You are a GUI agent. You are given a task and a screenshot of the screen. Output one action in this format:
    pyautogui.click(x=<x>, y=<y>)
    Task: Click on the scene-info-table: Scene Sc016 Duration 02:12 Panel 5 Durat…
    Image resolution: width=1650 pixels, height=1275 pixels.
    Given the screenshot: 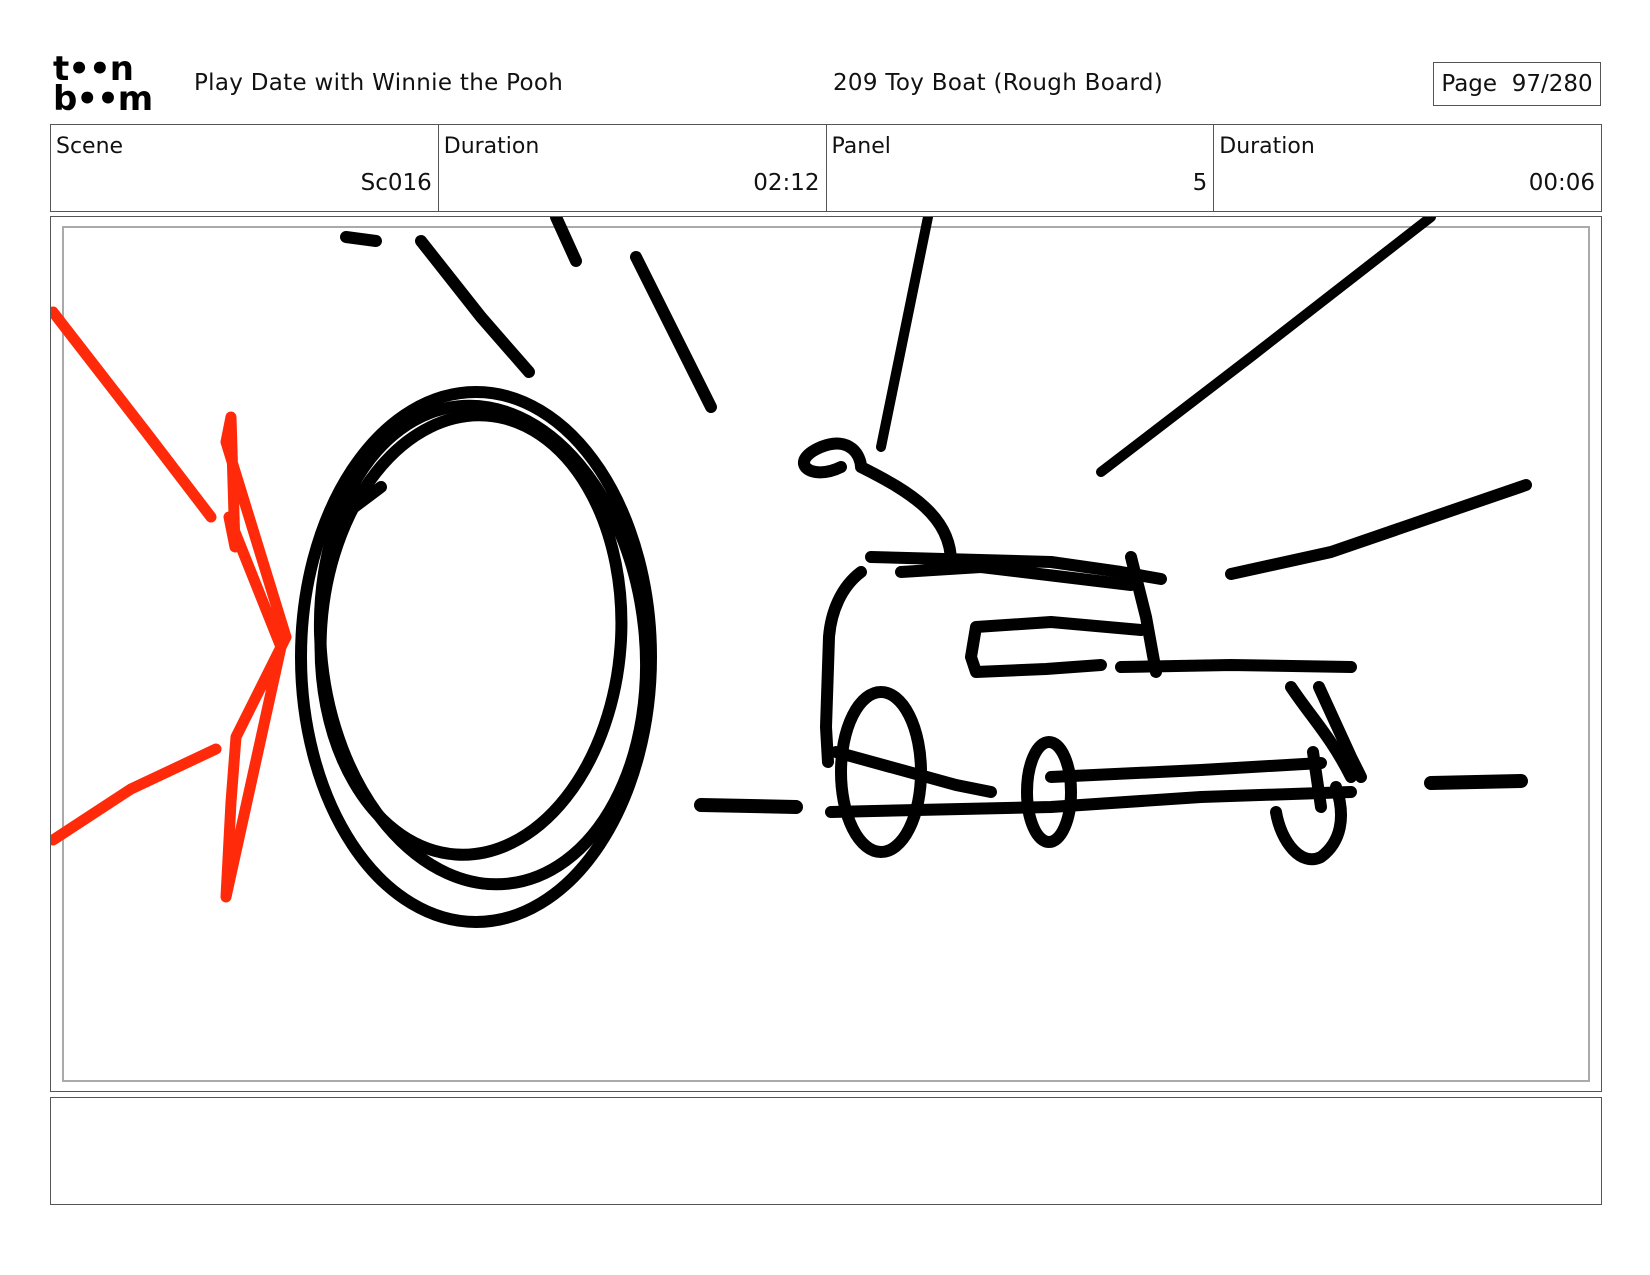 What is the action you would take?
    pyautogui.click(x=826, y=168)
    